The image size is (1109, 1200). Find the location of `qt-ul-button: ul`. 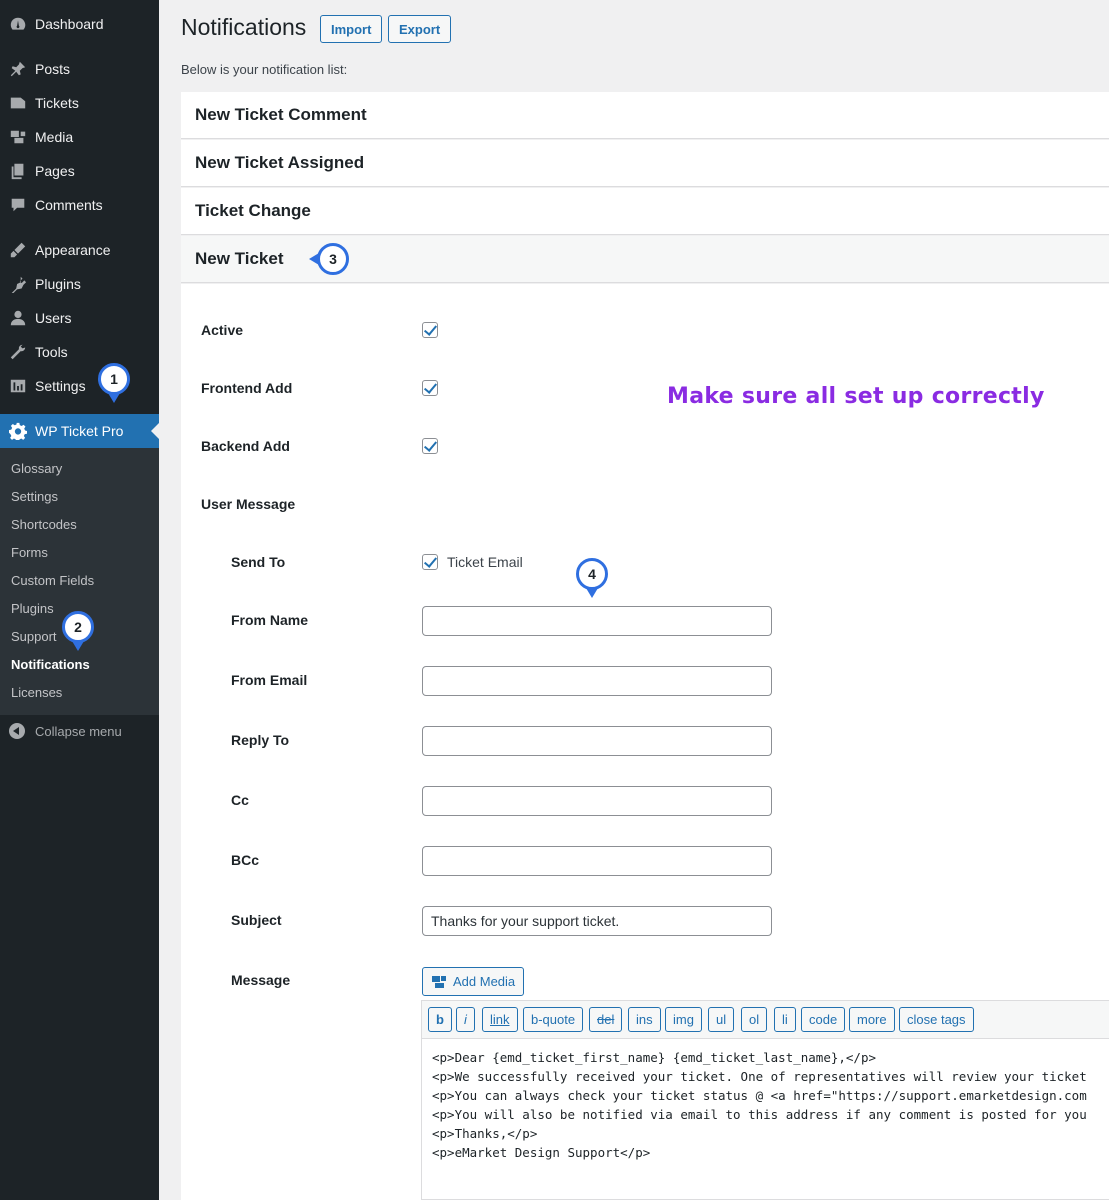

qt-ul-button: ul is located at coordinates (721, 1019).